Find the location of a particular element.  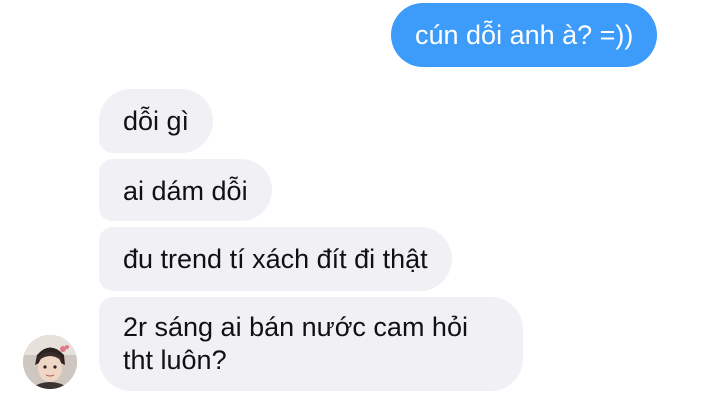

message-bubble-received: dỗi gì is located at coordinates (156, 121).